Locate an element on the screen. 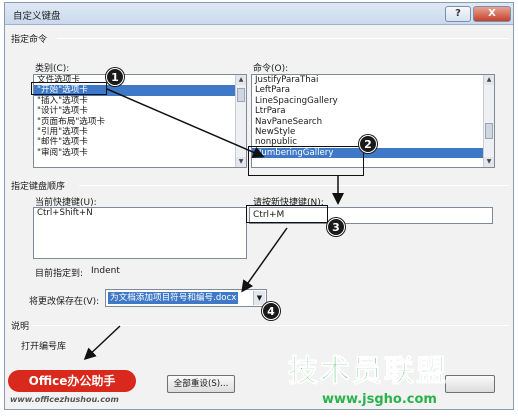 The height and width of the screenshot is (417, 518). callout-1: 1 is located at coordinates (115, 77).